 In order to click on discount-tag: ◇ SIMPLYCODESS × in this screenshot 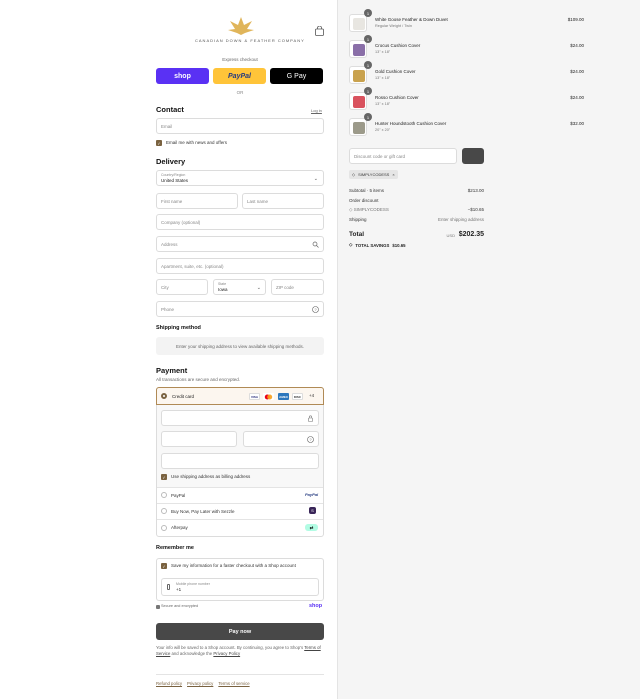, I will do `click(373, 174)`.